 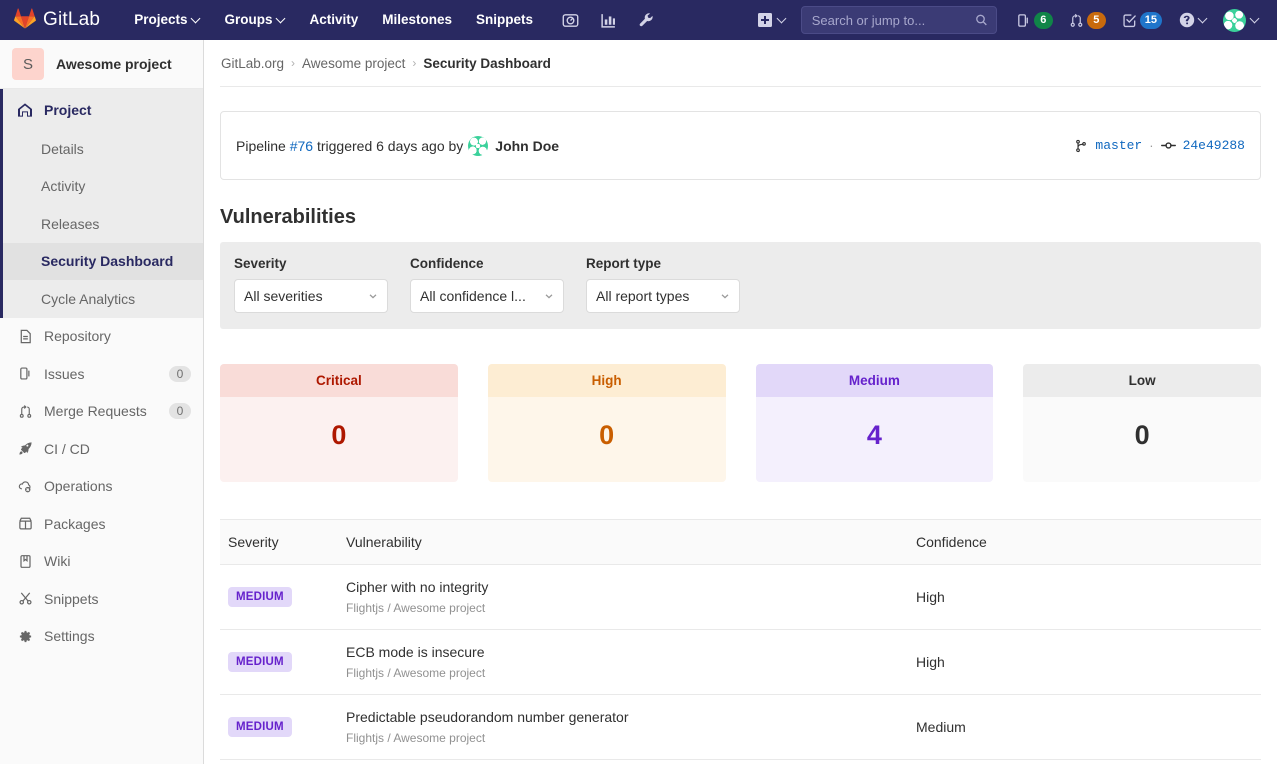 What do you see at coordinates (527, 146) in the screenshot?
I see `pipeline-user-name: John Doe` at bounding box center [527, 146].